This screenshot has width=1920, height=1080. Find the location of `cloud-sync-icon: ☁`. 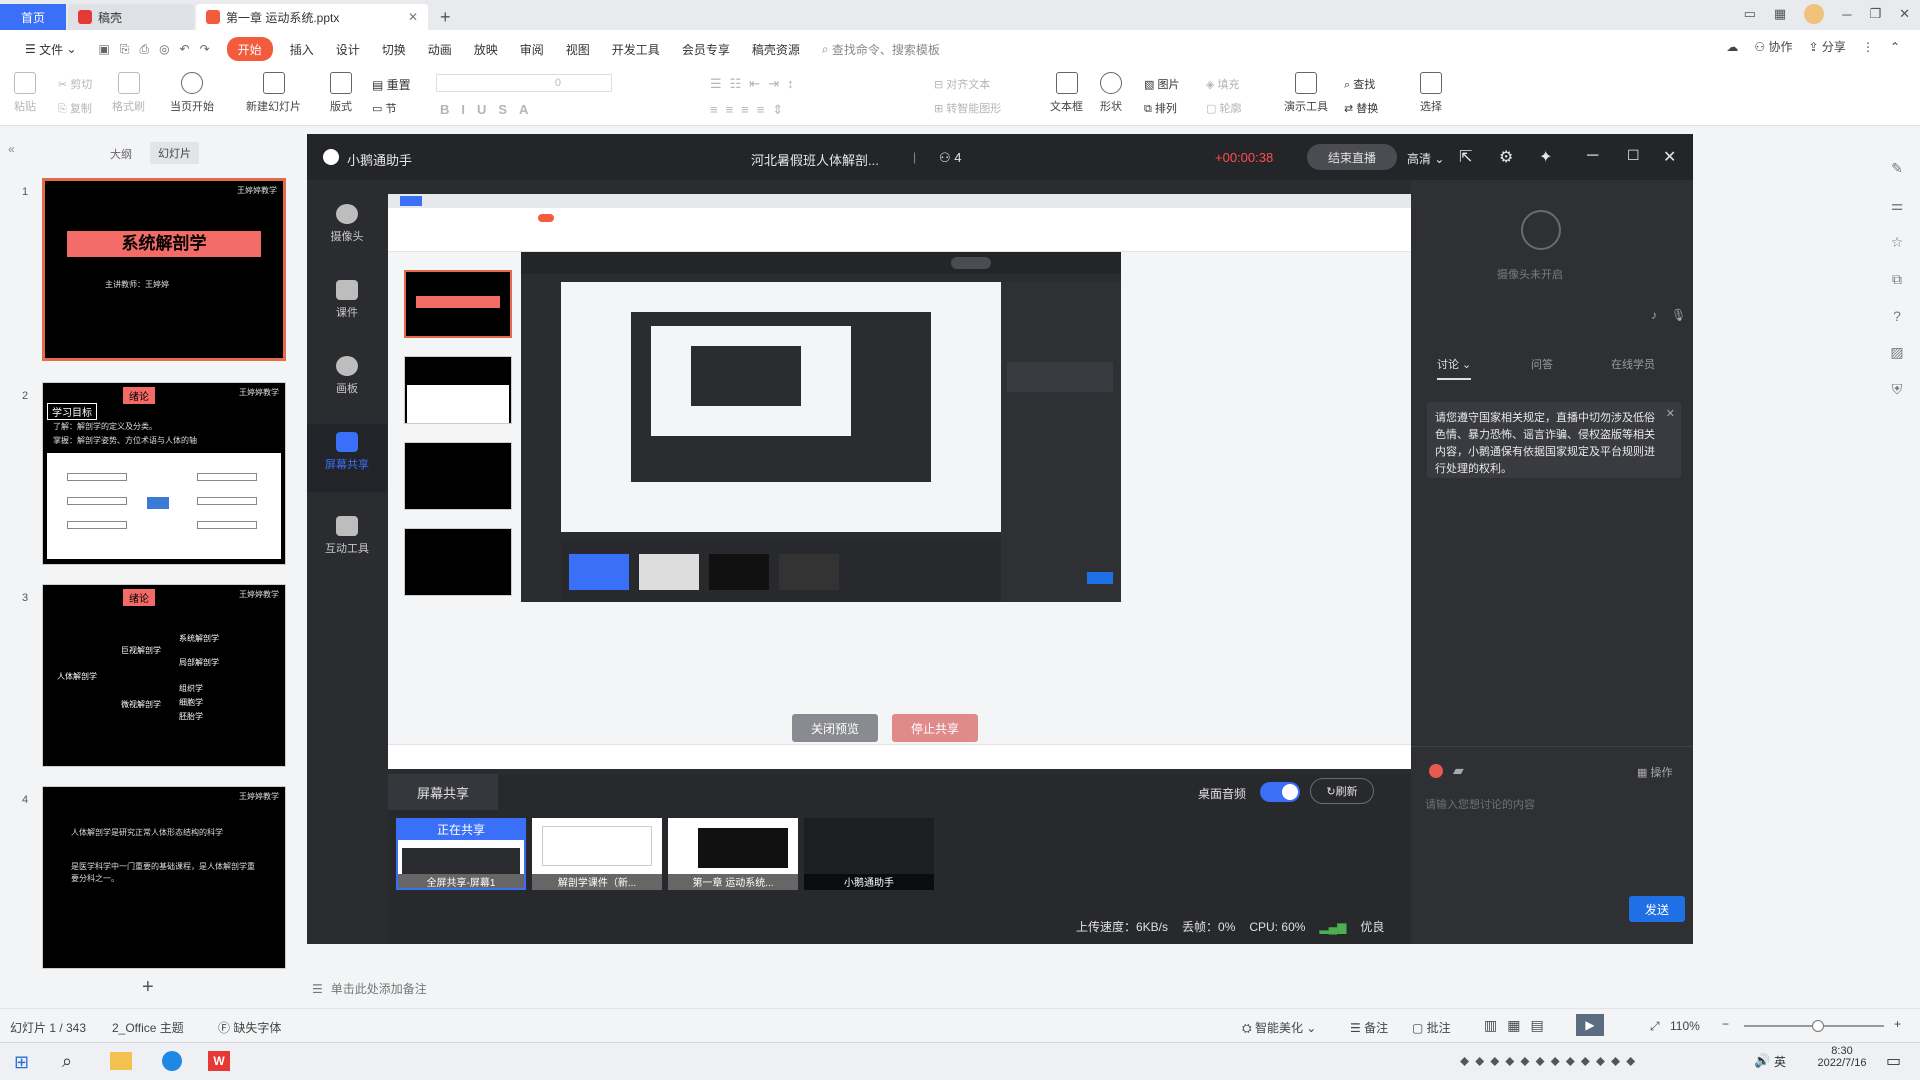

cloud-sync-icon: ☁ is located at coordinates (1732, 47).